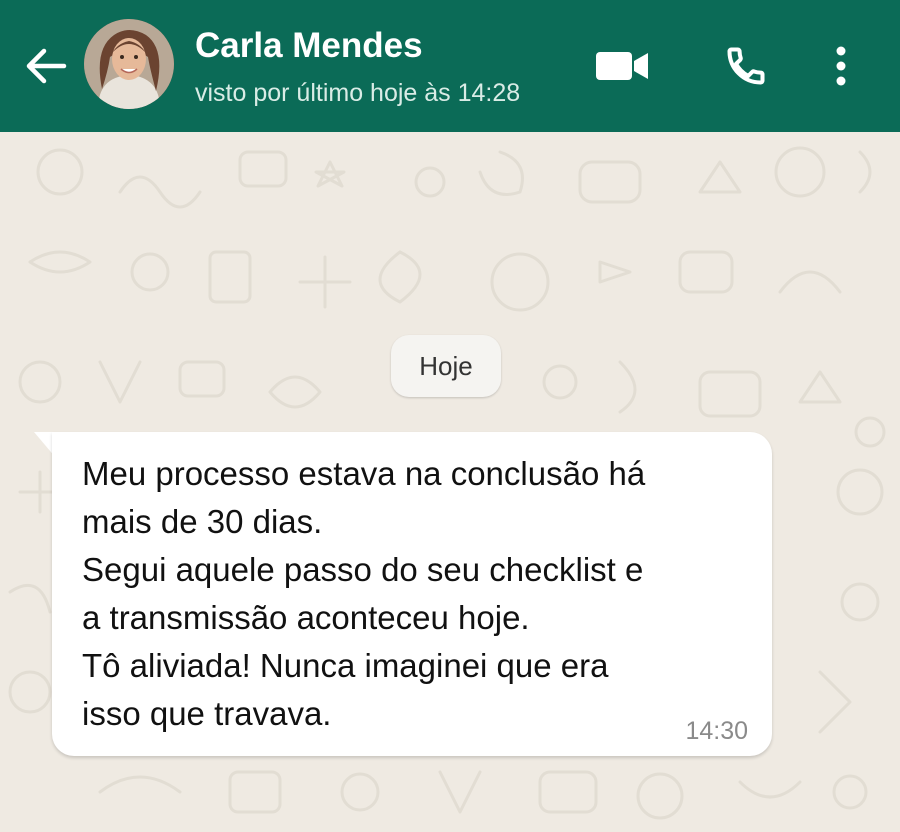  Describe the element at coordinates (207, 713) in the screenshot. I see `message-line: isso que travava.` at that location.